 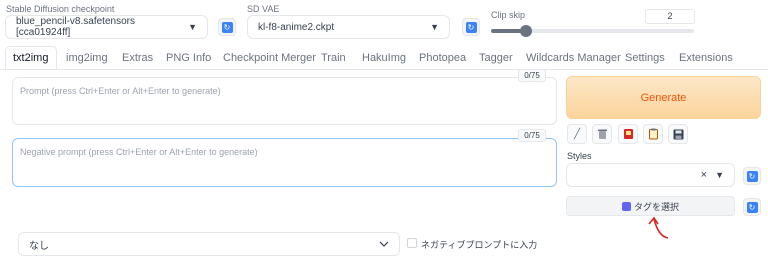 I want to click on tab-hakuimg: HakuImg, so click(x=384, y=58).